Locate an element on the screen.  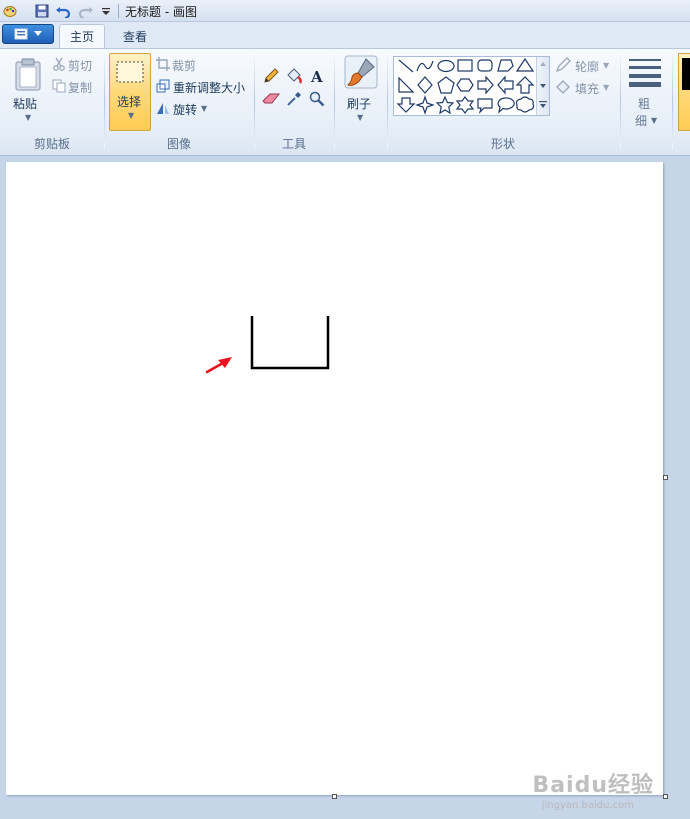
select-rect-icon is located at coordinates (130, 72).